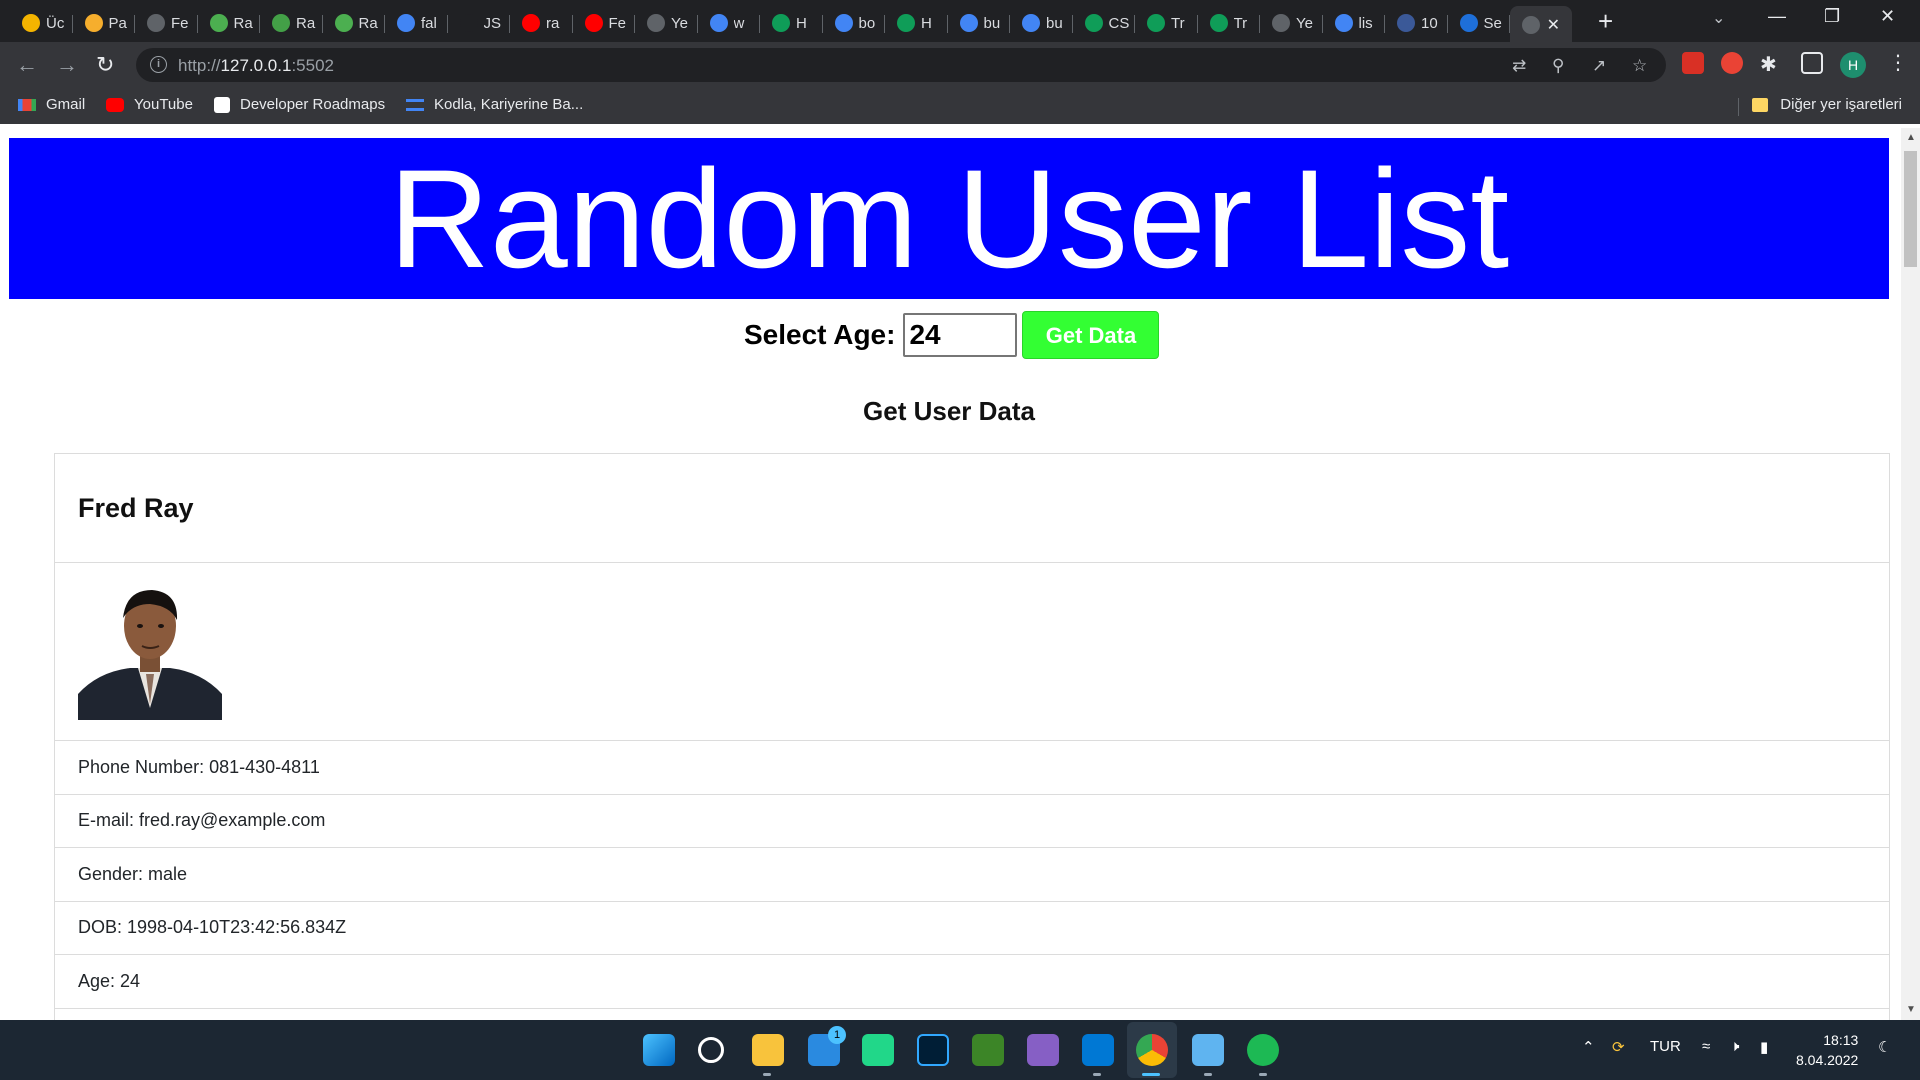  I want to click on scrollbar-thumb, so click(1910, 209).